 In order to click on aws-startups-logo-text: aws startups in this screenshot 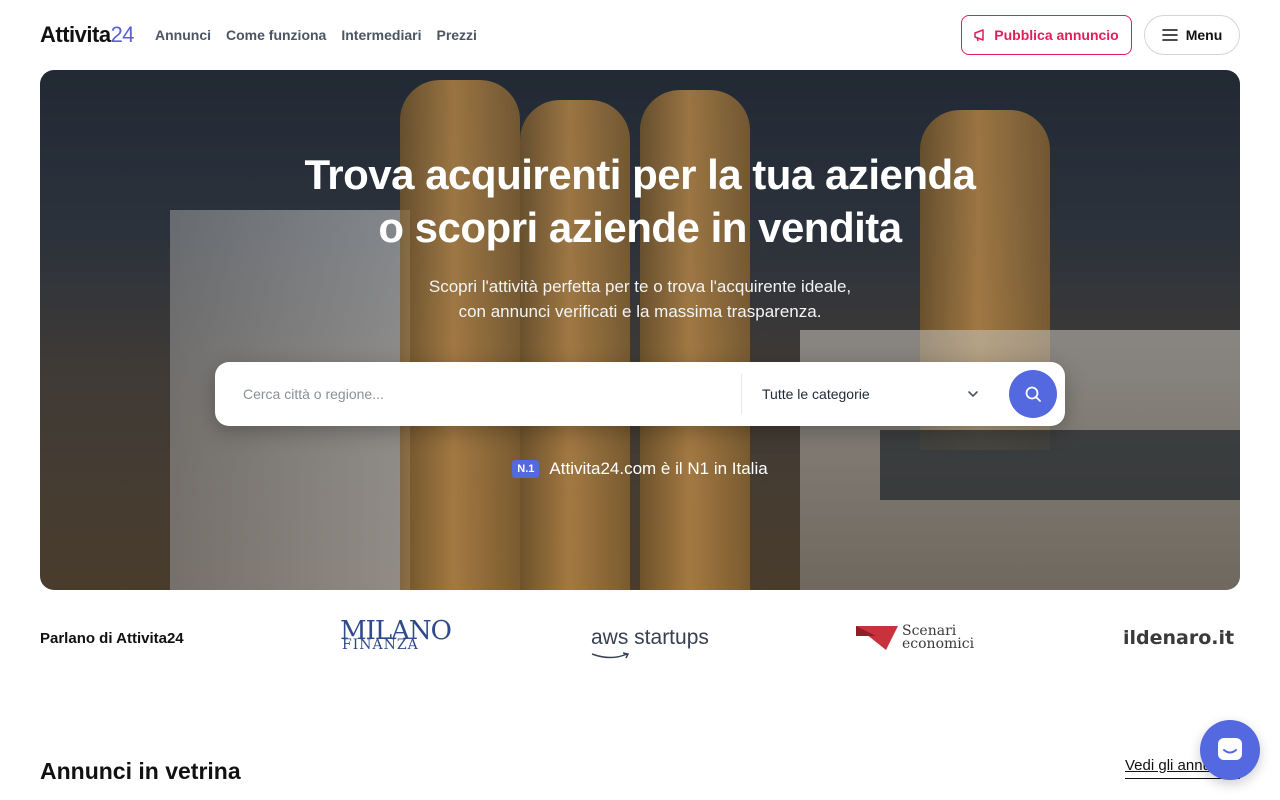, I will do `click(650, 637)`.